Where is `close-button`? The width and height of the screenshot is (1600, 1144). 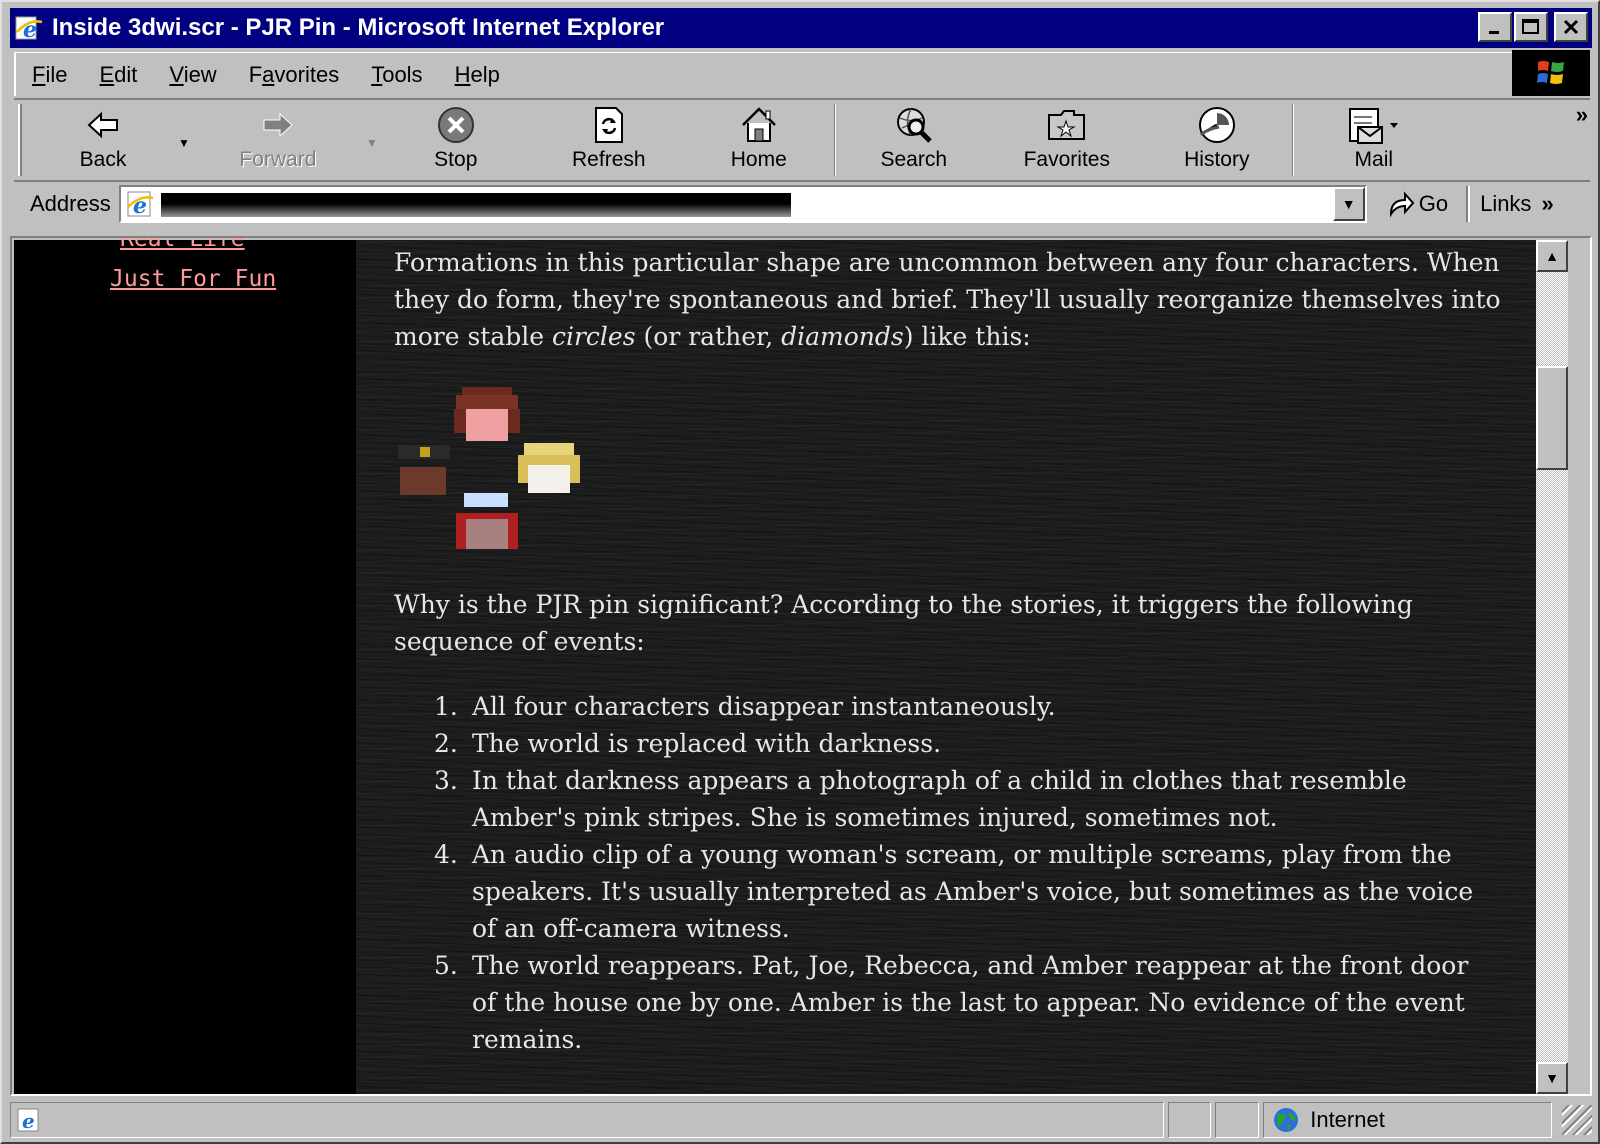 close-button is located at coordinates (1571, 27).